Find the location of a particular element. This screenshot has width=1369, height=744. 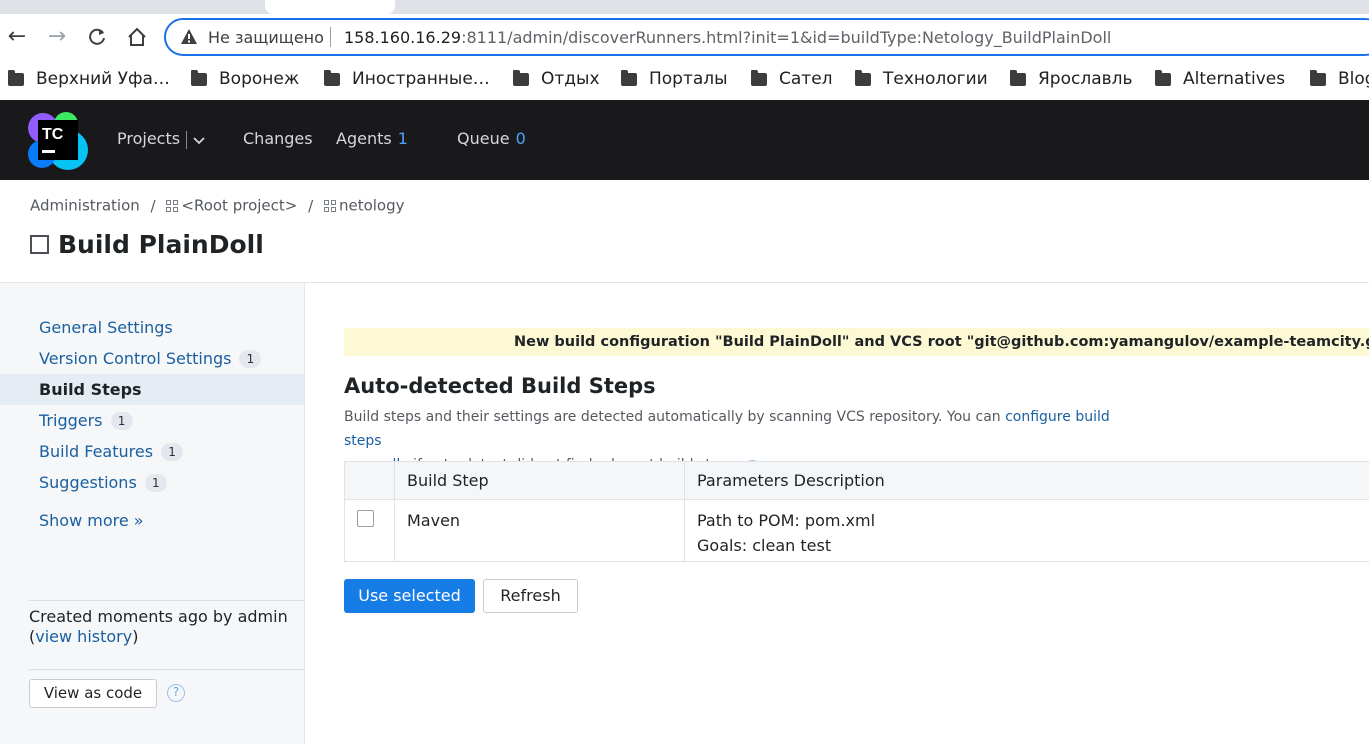

nav-projects: Projects is located at coordinates (161, 139).